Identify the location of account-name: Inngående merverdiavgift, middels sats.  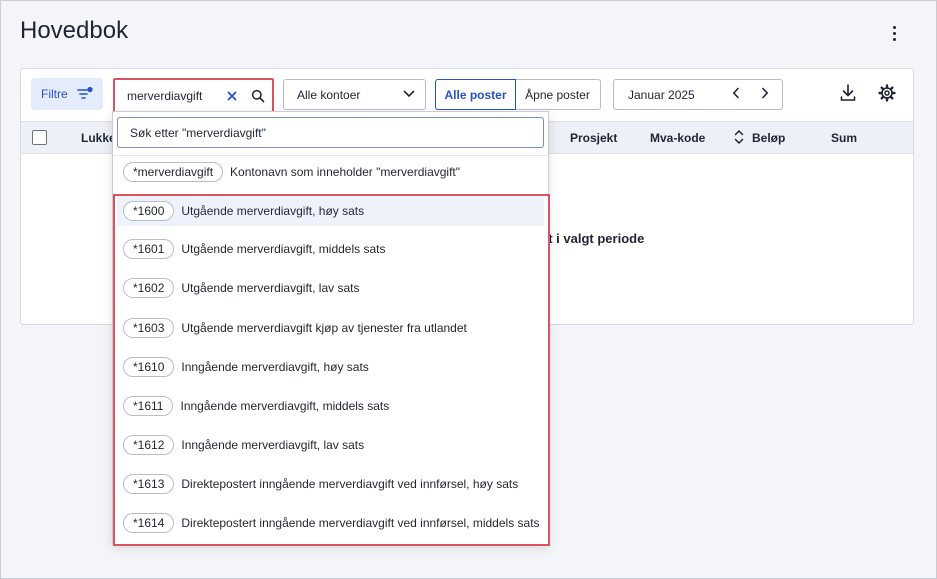
(285, 406).